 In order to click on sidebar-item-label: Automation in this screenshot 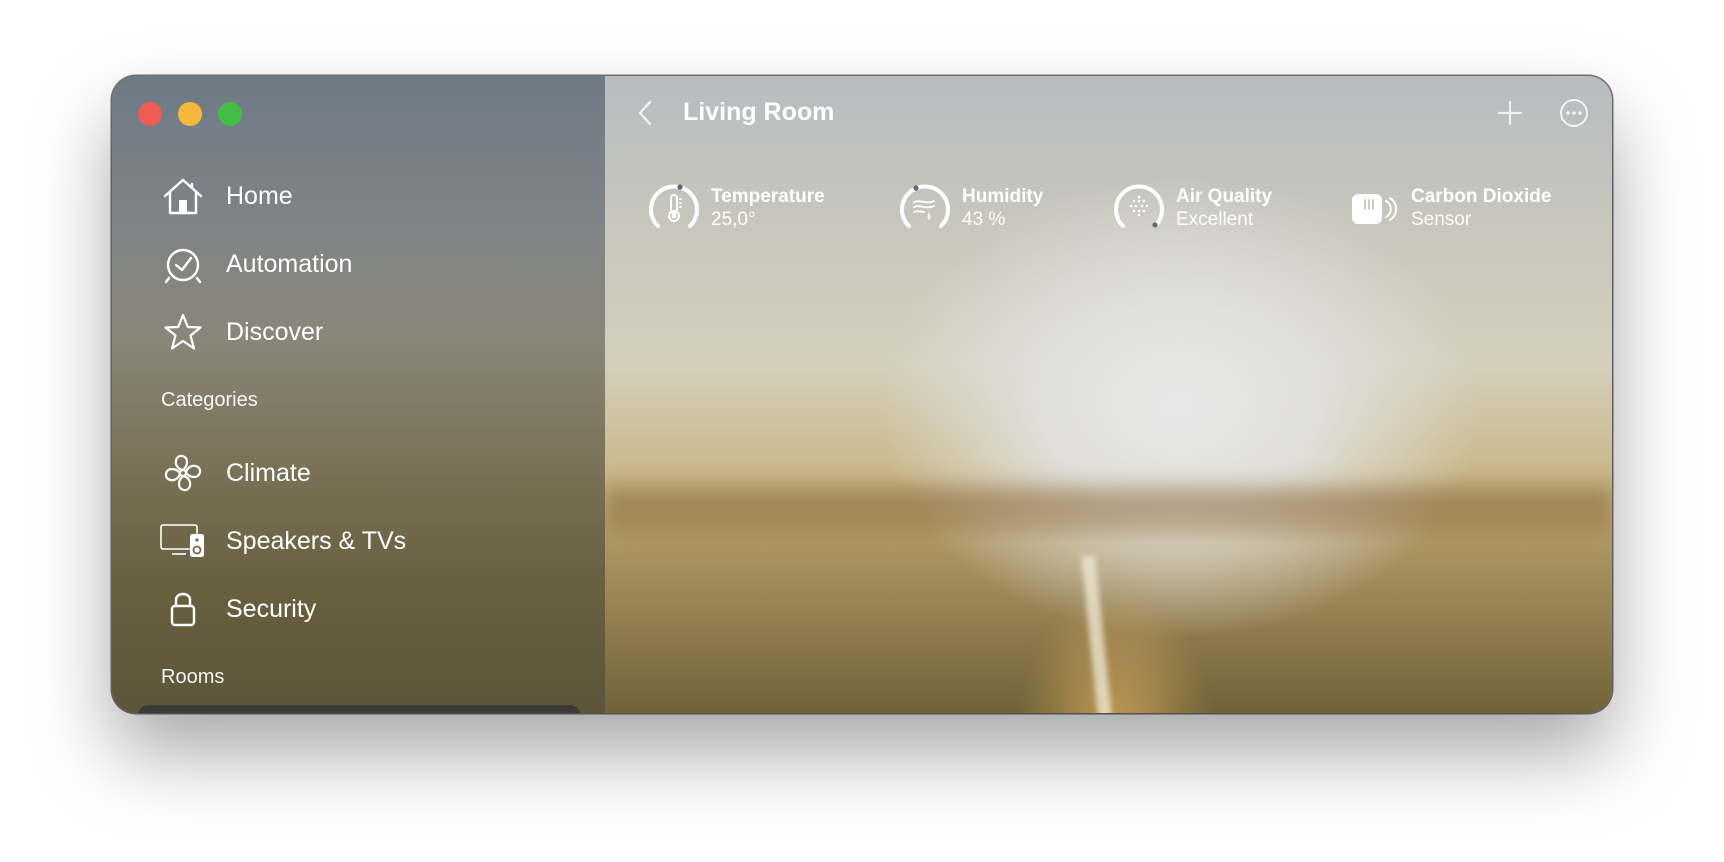, I will do `click(289, 263)`.